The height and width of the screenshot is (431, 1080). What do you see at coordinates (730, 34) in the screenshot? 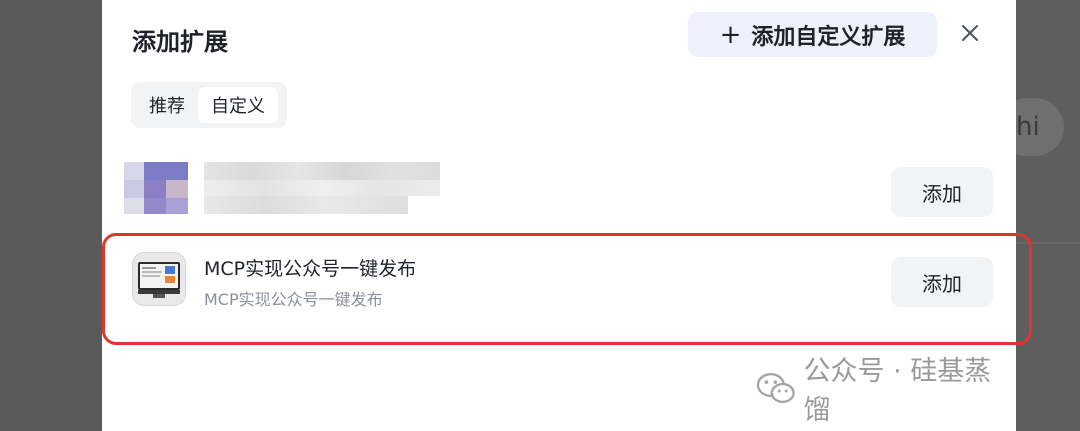
I see `plus-icon: +` at bounding box center [730, 34].